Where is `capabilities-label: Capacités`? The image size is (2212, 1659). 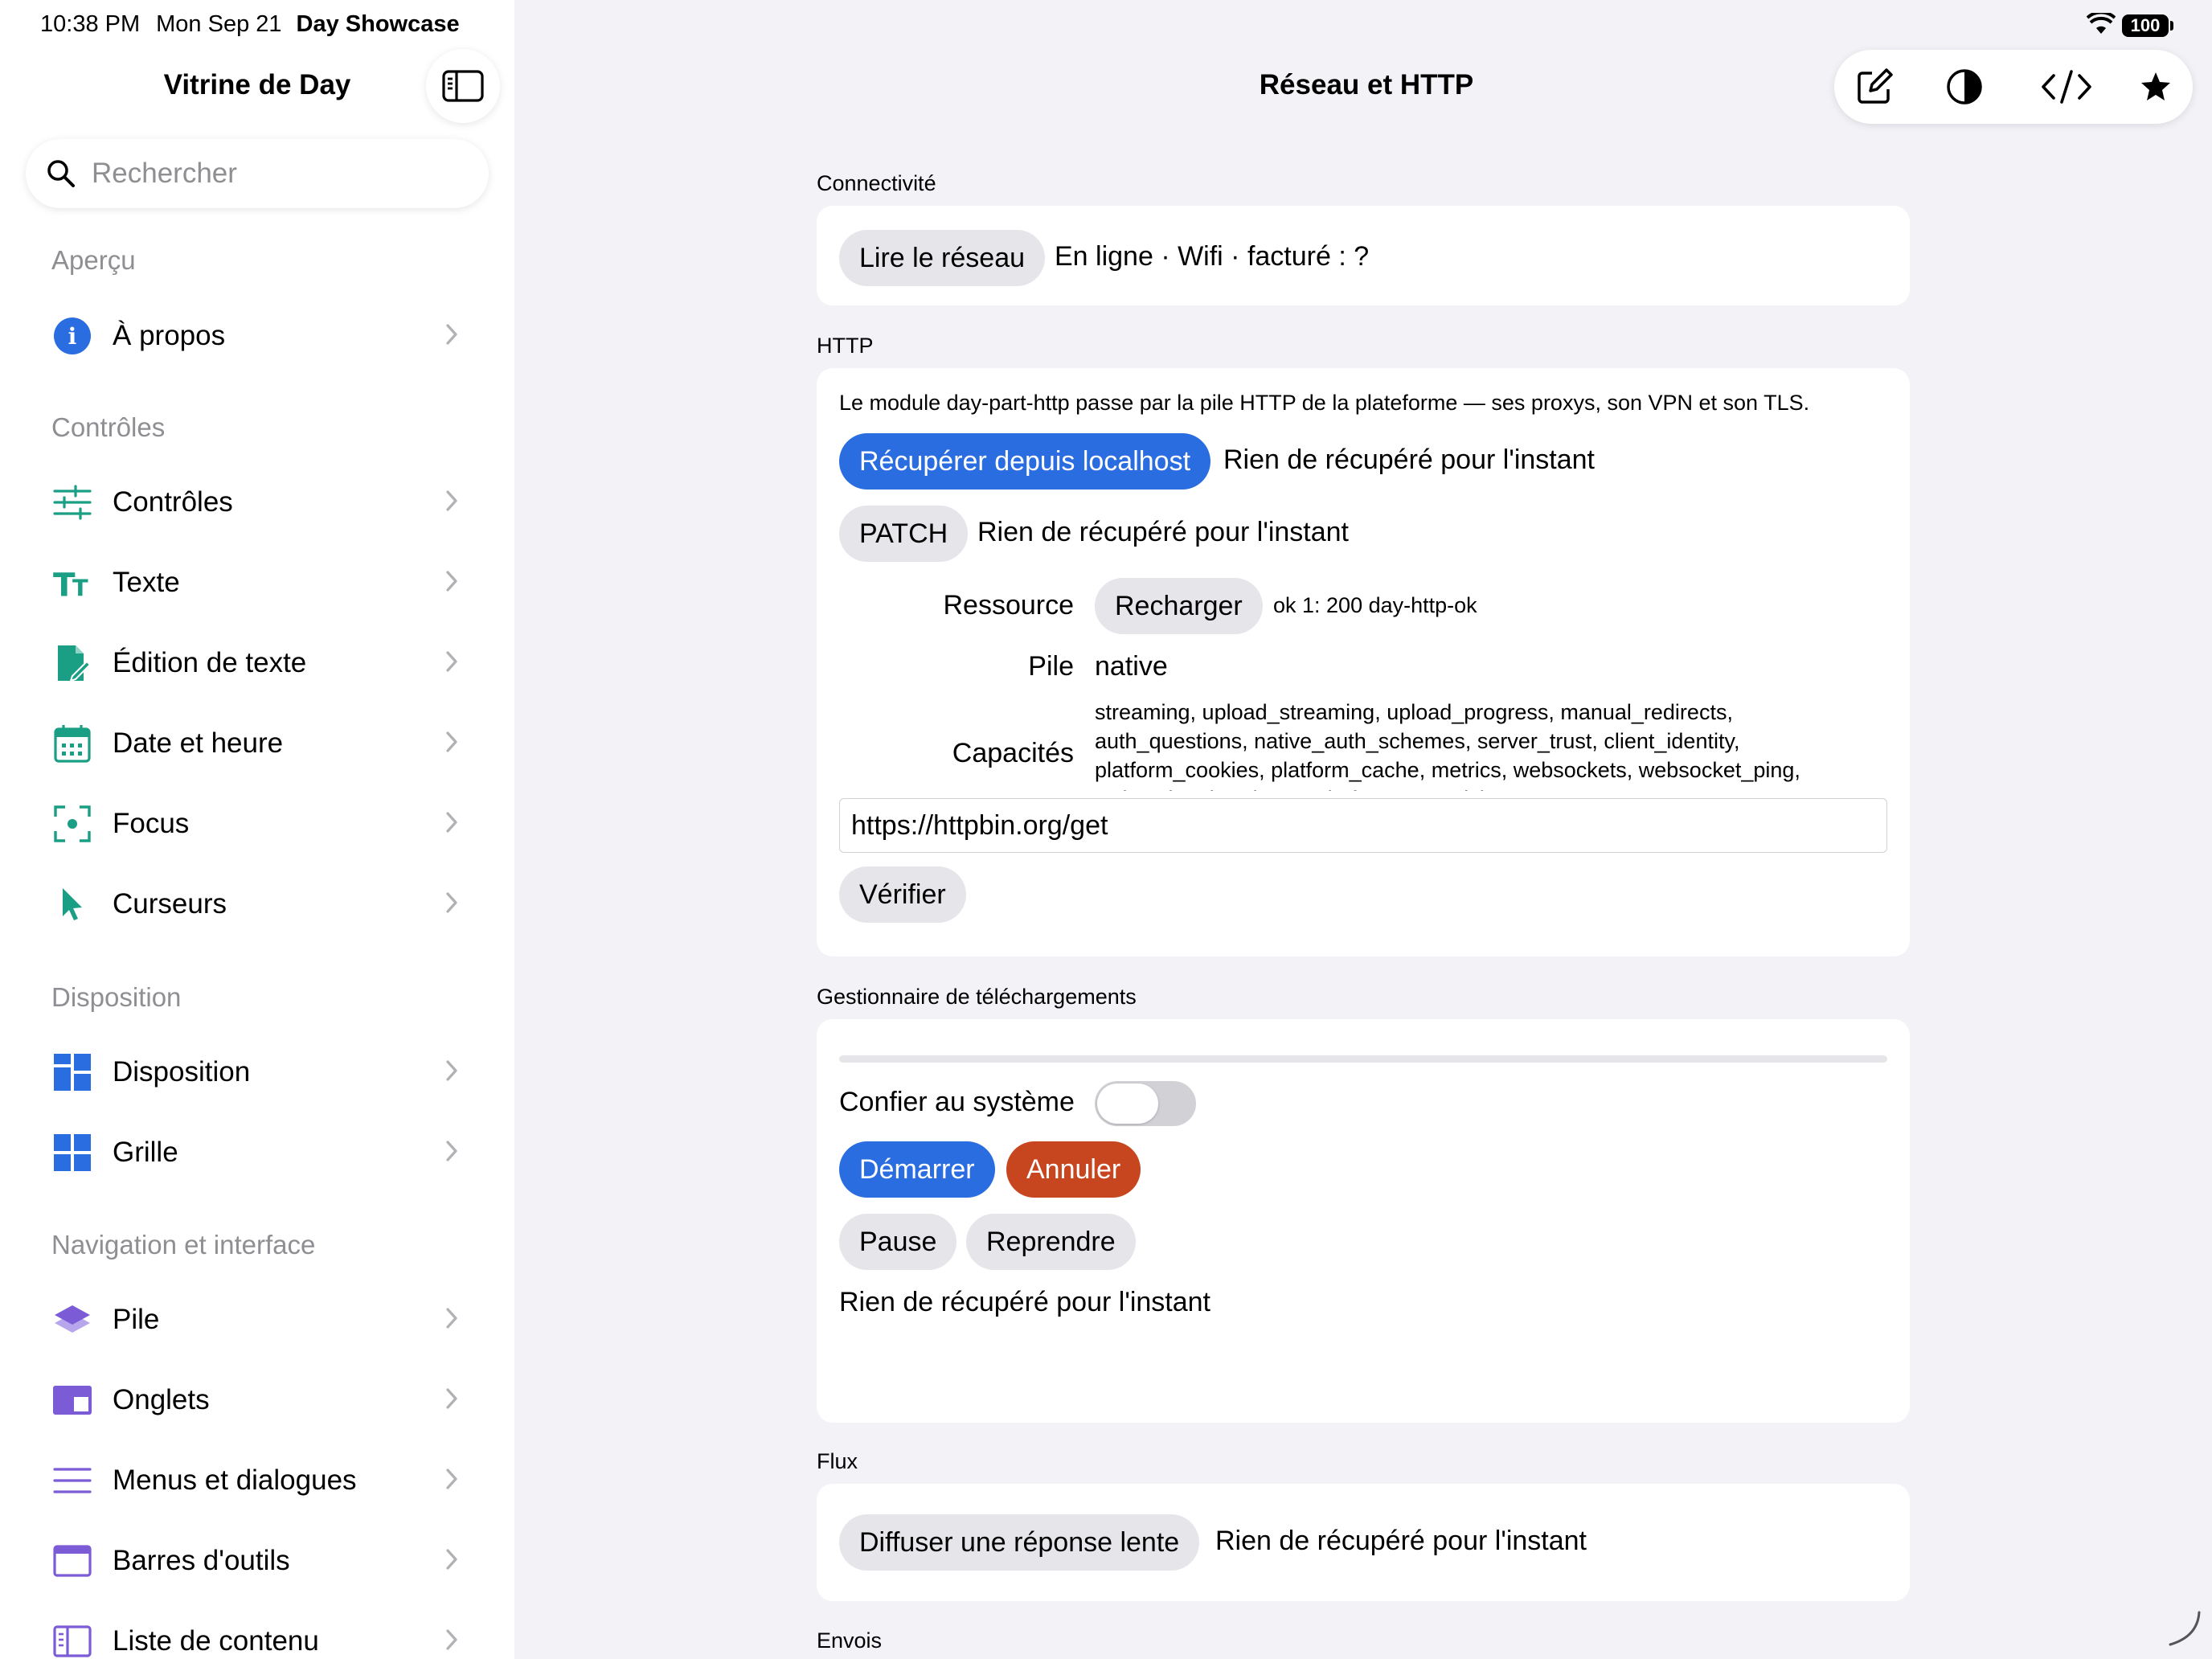
capabilities-label: Capacités is located at coordinates (1013, 753).